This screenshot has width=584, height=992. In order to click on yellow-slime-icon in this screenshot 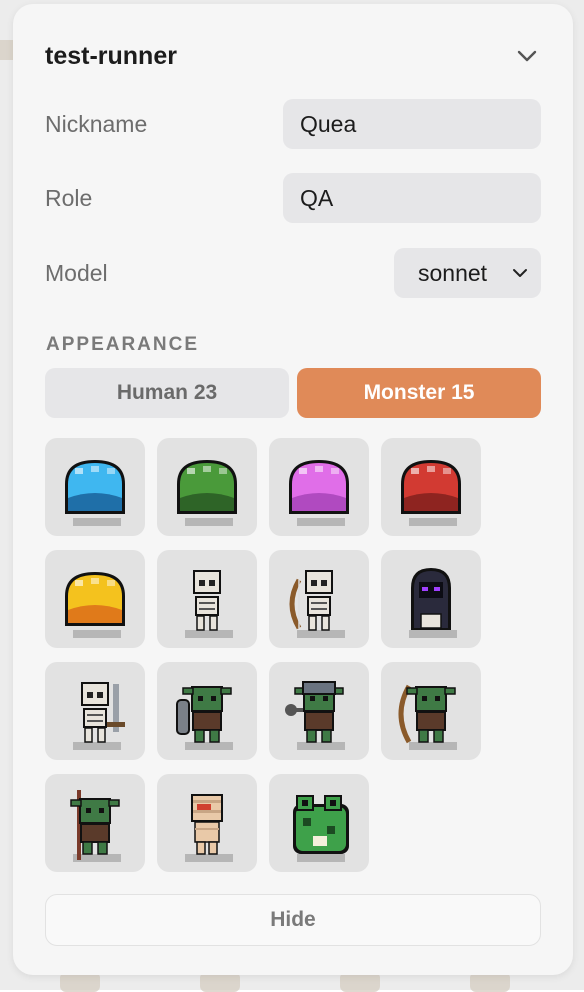, I will do `click(95, 599)`.